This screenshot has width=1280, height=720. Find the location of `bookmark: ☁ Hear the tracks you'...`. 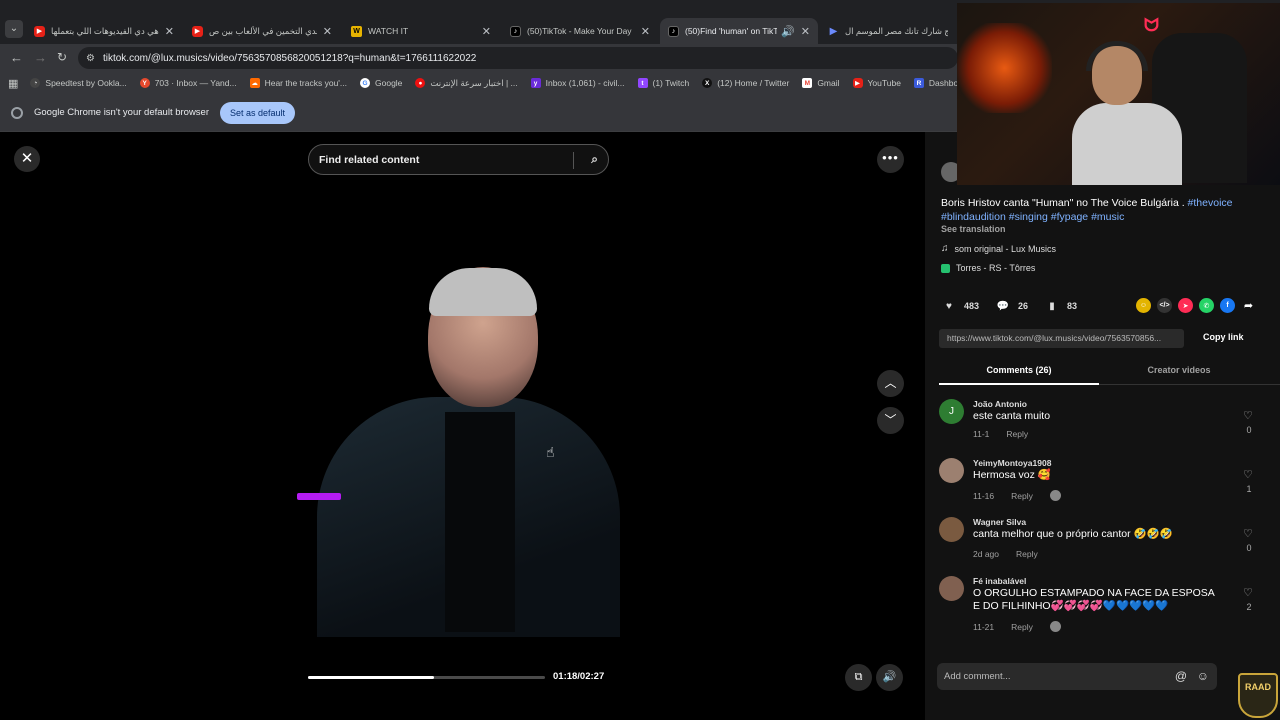

bookmark: ☁ Hear the tracks you'... is located at coordinates (298, 83).